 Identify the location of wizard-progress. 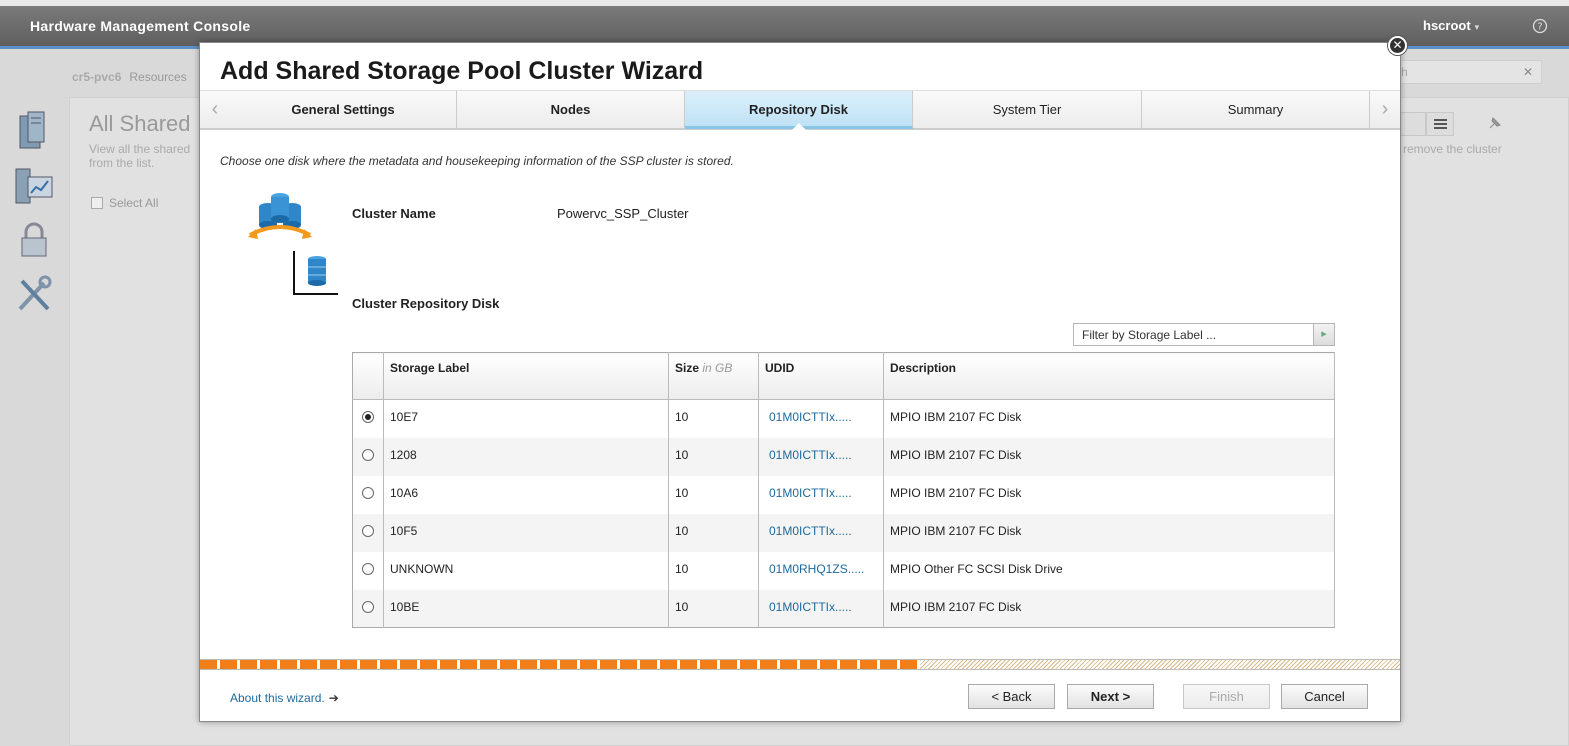
(800, 664).